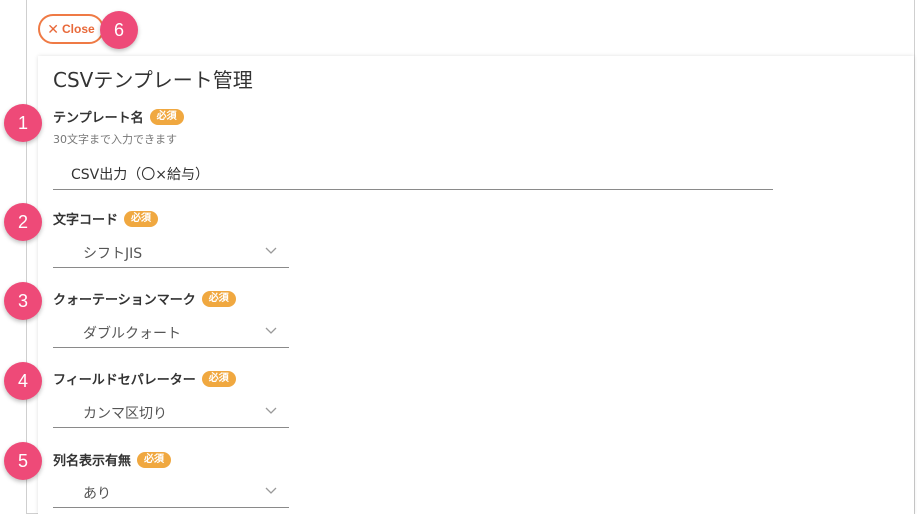 The image size is (917, 514). Describe the element at coordinates (23, 381) in the screenshot. I see `step-badge-4: 4` at that location.